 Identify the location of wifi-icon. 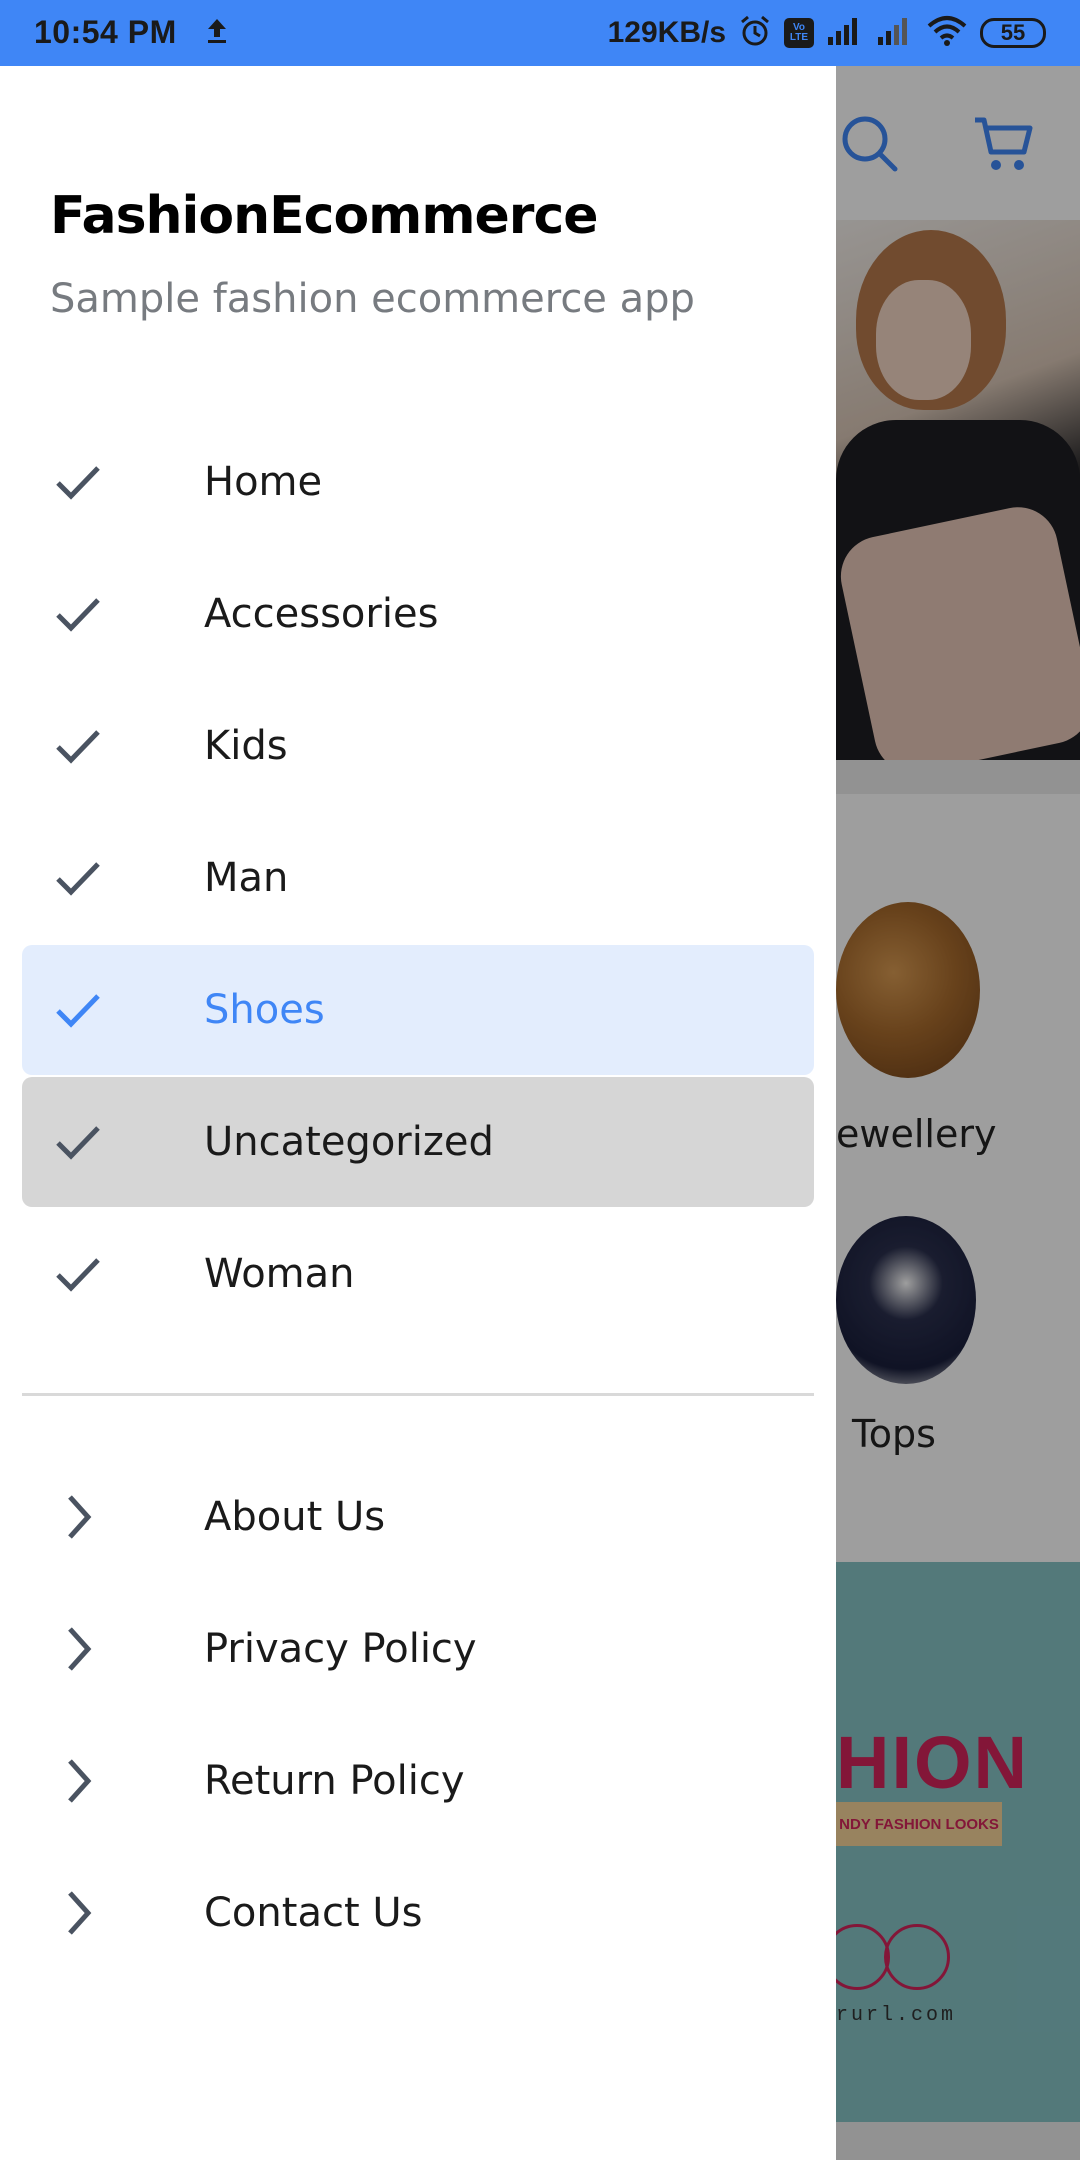
(947, 33).